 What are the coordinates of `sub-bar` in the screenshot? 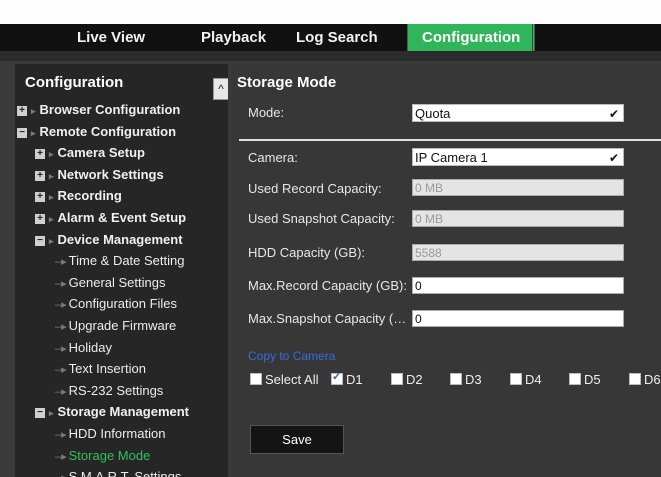 It's located at (330, 56).